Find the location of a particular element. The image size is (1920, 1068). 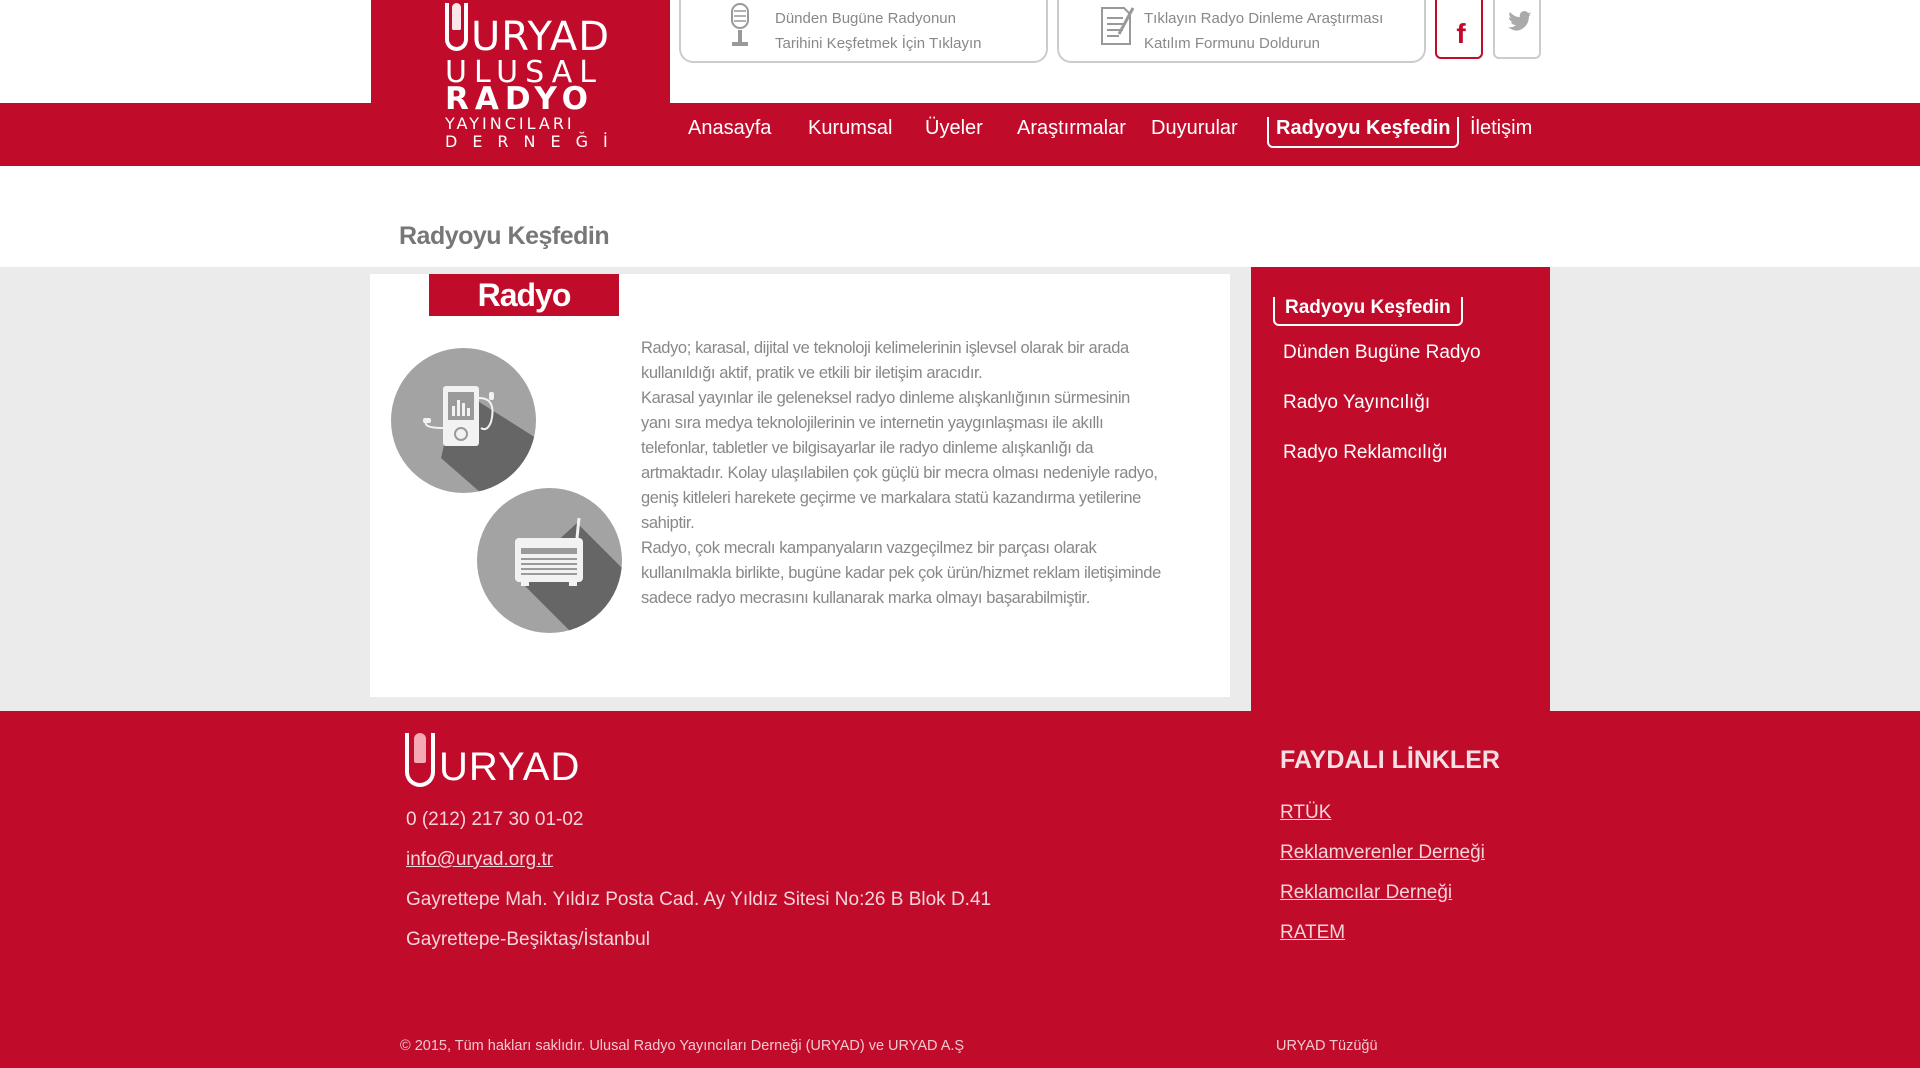

twitter-button is located at coordinates (1517, 29).